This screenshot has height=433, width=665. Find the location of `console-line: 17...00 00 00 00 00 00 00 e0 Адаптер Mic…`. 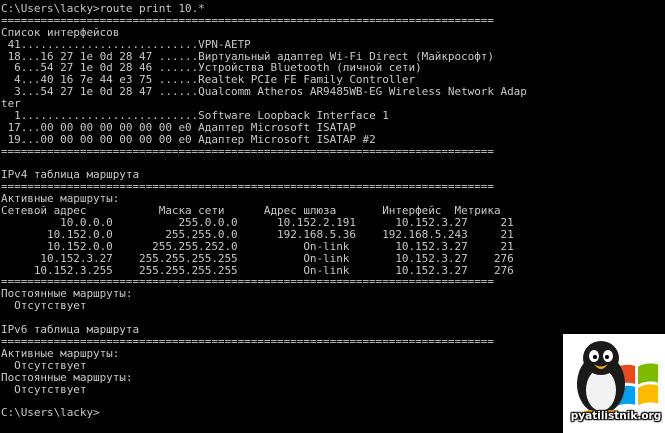

console-line: 17...00 00 00 00 00 00 00 e0 Адаптер Mic… is located at coordinates (178, 127).